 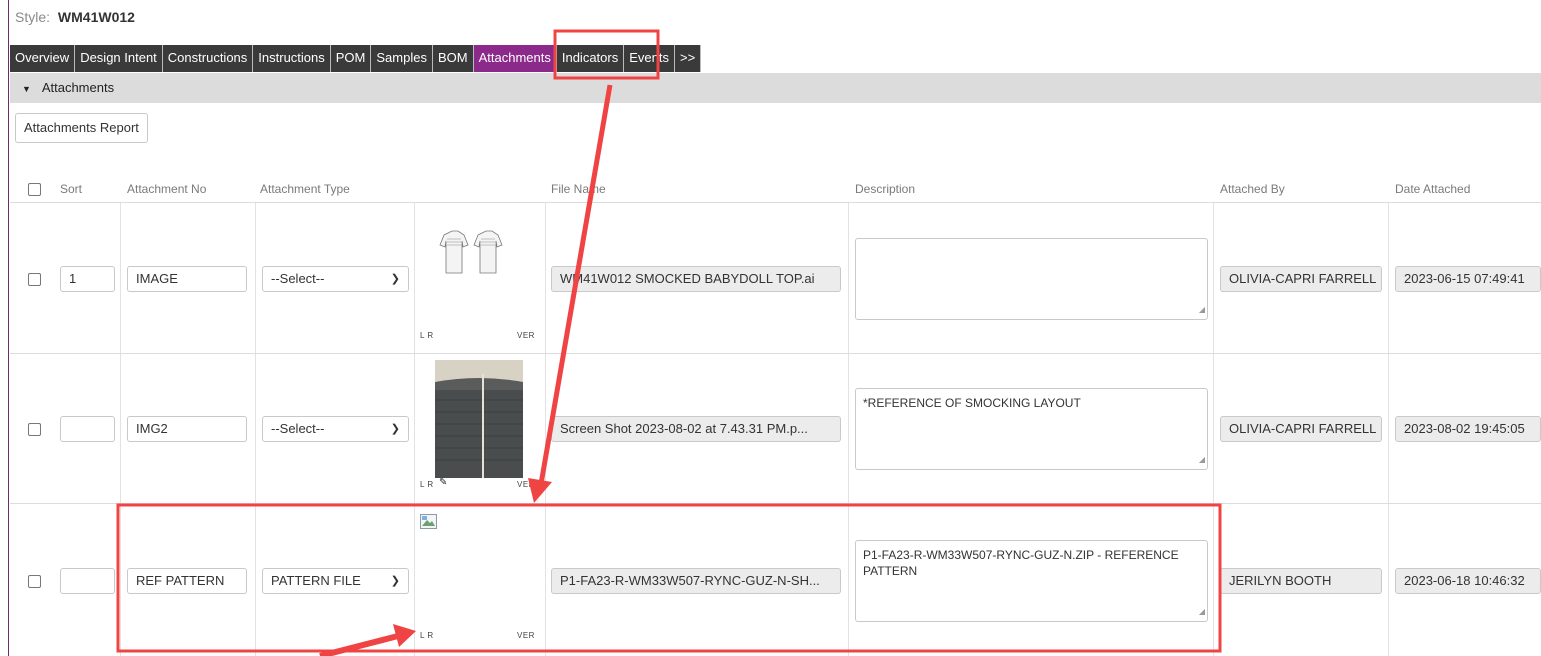 What do you see at coordinates (885, 189) in the screenshot?
I see `column-description: Description` at bounding box center [885, 189].